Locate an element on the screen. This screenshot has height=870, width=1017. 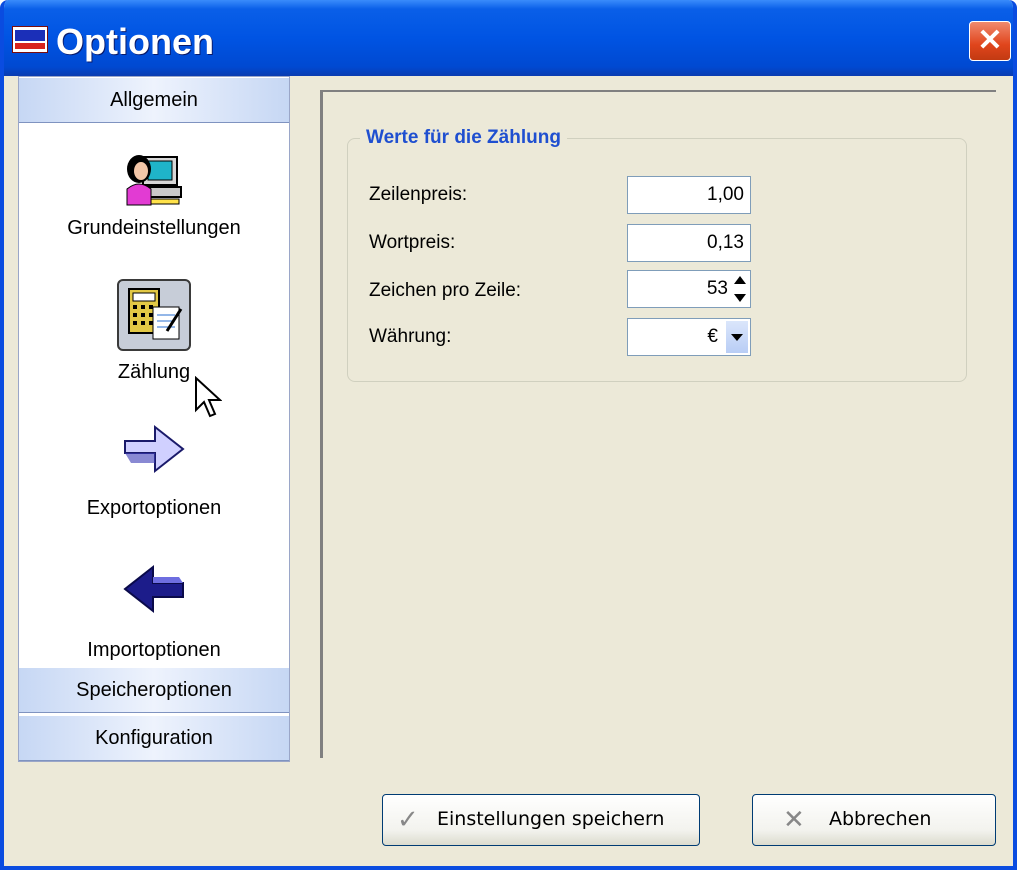
user-computer-icon is located at coordinates (154, 178).